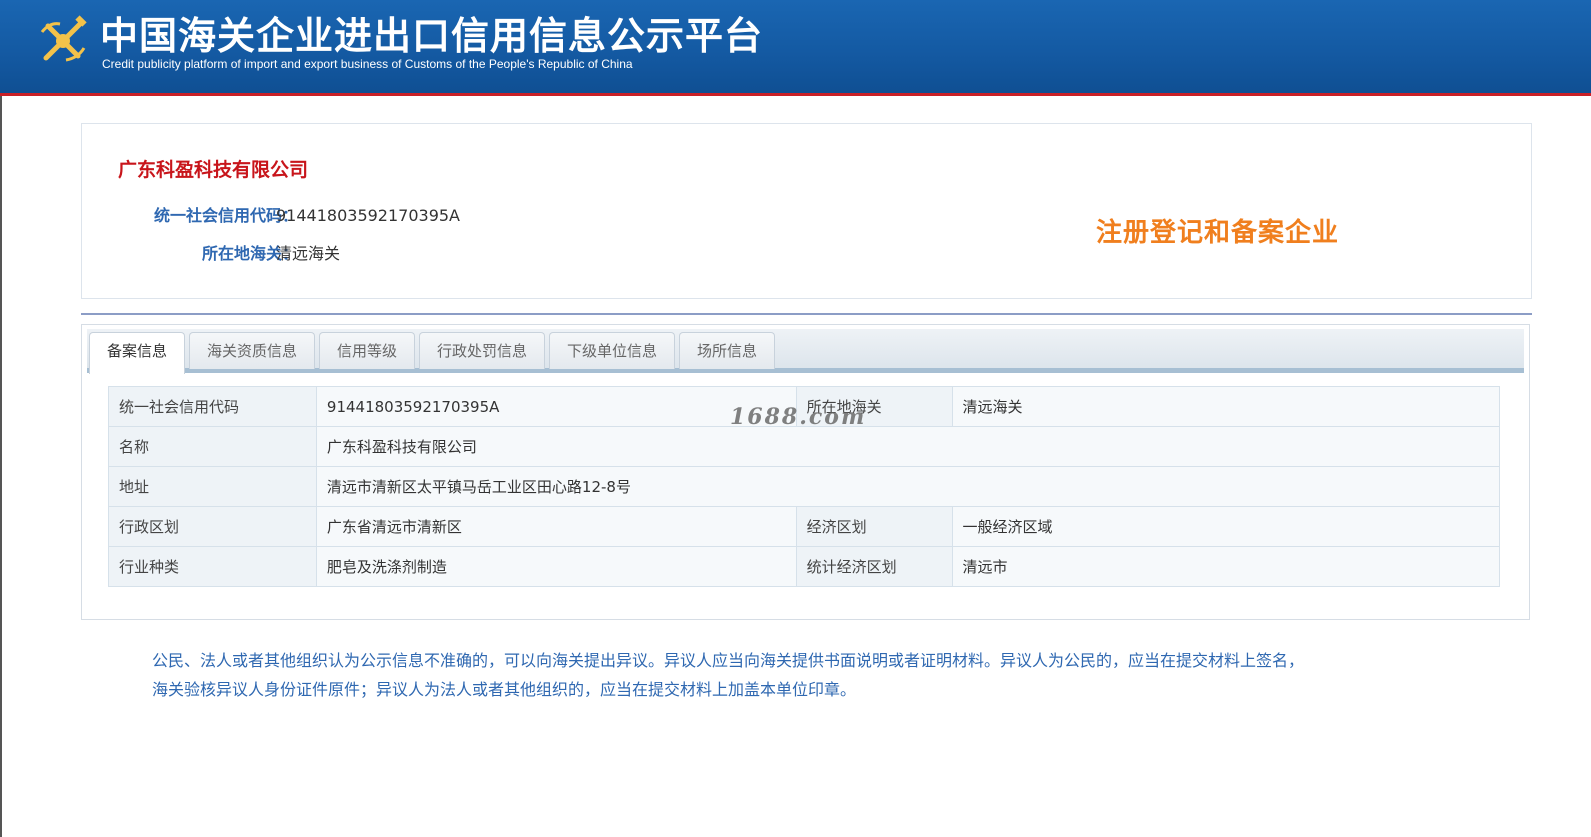 Image resolution: width=1591 pixels, height=837 pixels. Describe the element at coordinates (212, 406) in the screenshot. I see `table-label: 统一社会信用代码` at that location.